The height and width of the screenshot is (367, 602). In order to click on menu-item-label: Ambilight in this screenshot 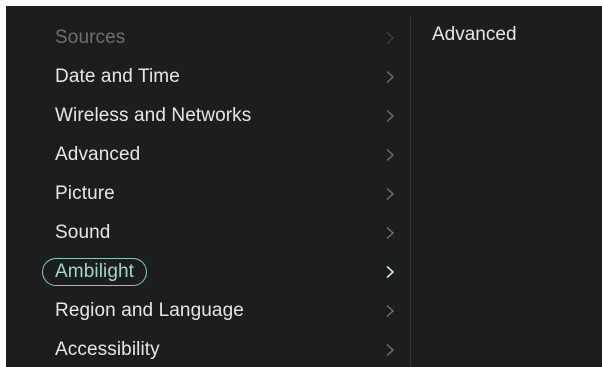, I will do `click(95, 271)`.